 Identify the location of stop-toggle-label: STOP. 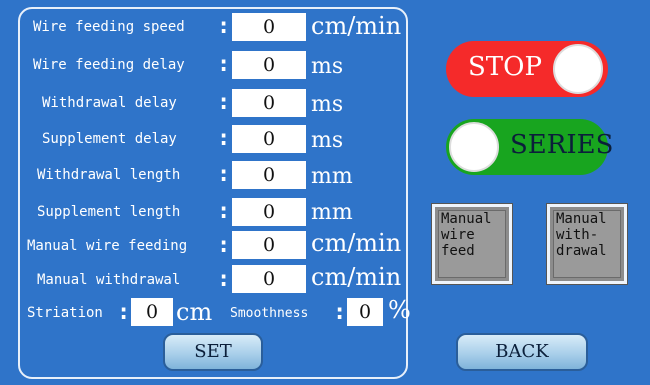
(505, 67).